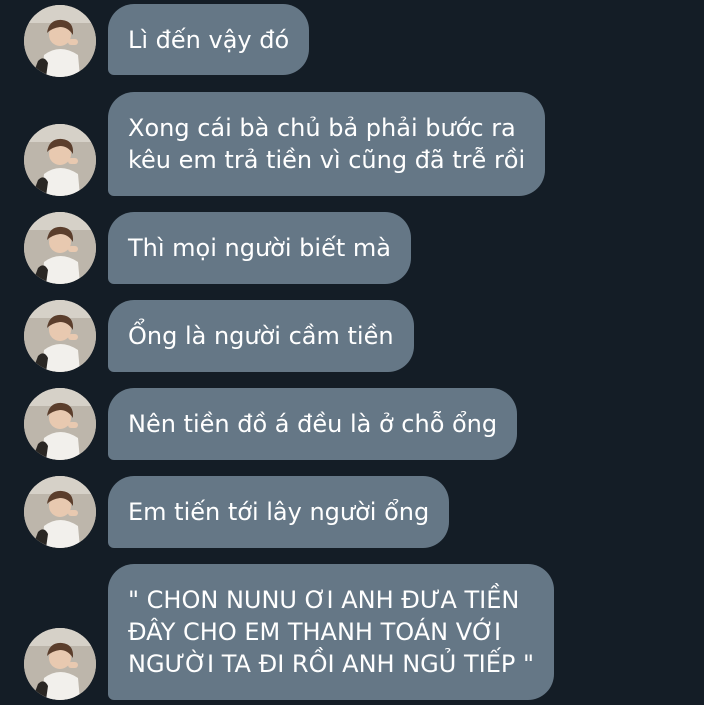 The image size is (704, 705). What do you see at coordinates (259, 248) in the screenshot?
I see `message-bubble: Thì mọi người biết mà` at bounding box center [259, 248].